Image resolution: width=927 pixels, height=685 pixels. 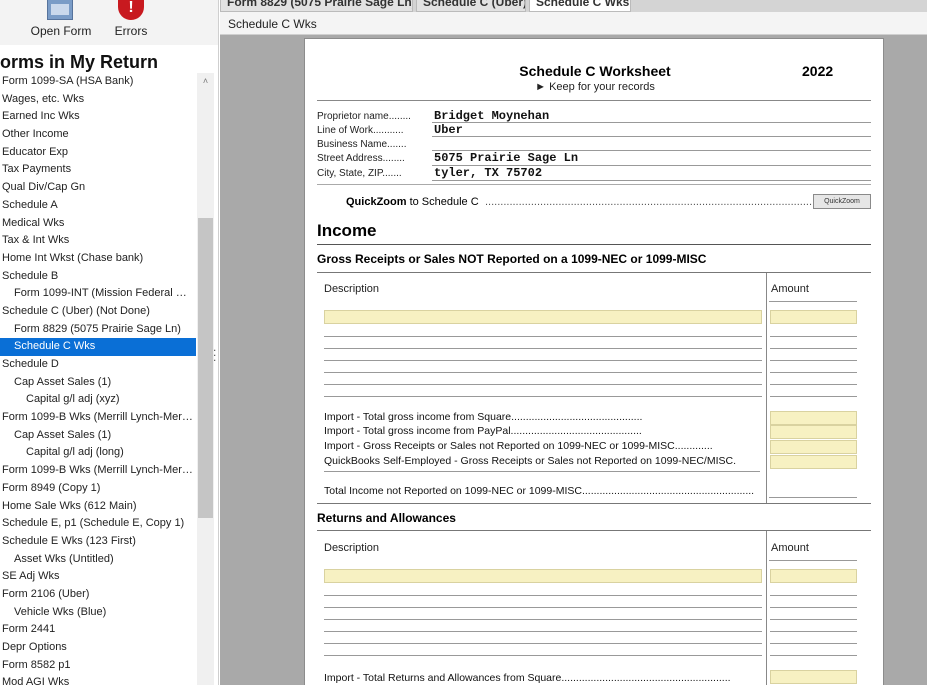 What do you see at coordinates (98, 630) in the screenshot?
I see `forms-list-item: Form 2441` at bounding box center [98, 630].